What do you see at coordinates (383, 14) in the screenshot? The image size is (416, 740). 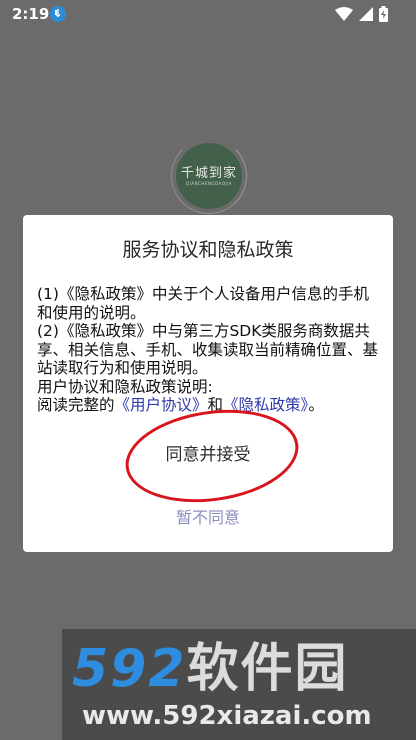 I see `battery-charging-icon` at bounding box center [383, 14].